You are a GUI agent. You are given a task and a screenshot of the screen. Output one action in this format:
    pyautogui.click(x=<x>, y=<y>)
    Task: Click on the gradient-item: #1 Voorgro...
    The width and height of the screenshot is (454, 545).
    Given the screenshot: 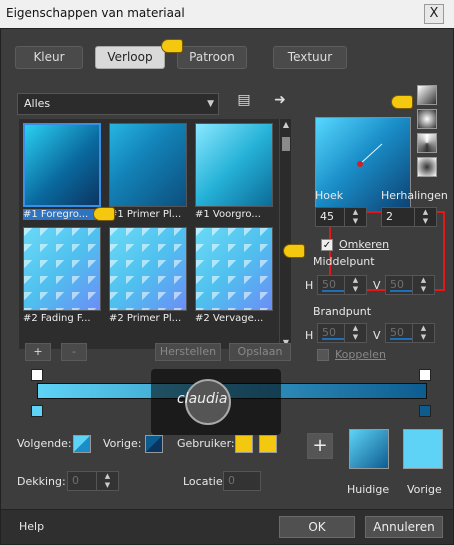 What is the action you would take?
    pyautogui.click(x=234, y=173)
    